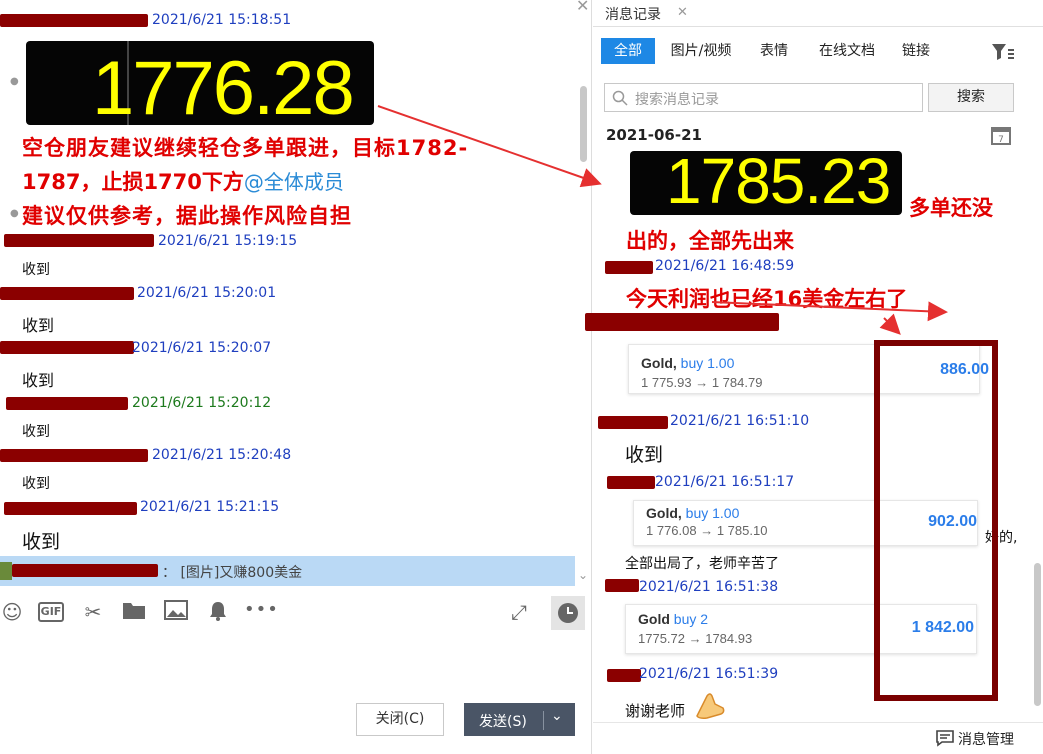  I want to click on arrow-to-history, so click(489, 146).